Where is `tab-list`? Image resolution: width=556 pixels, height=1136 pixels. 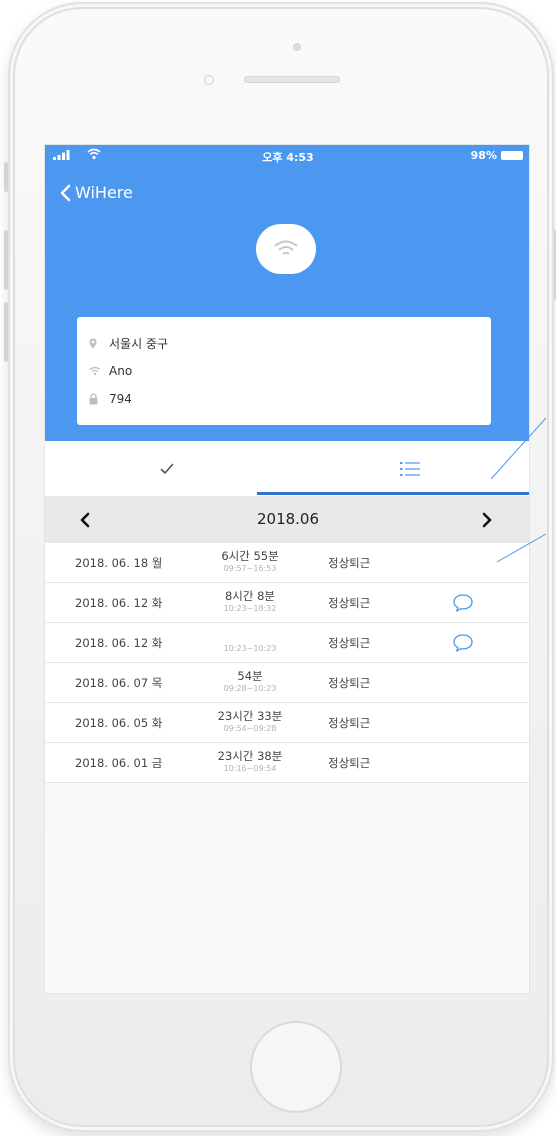 tab-list is located at coordinates (408, 469).